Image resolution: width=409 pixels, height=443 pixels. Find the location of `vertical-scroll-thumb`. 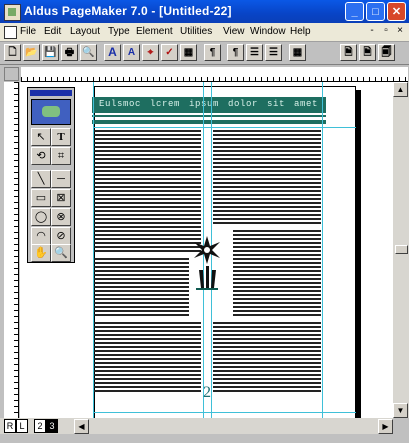

vertical-scroll-thumb is located at coordinates (401, 249).